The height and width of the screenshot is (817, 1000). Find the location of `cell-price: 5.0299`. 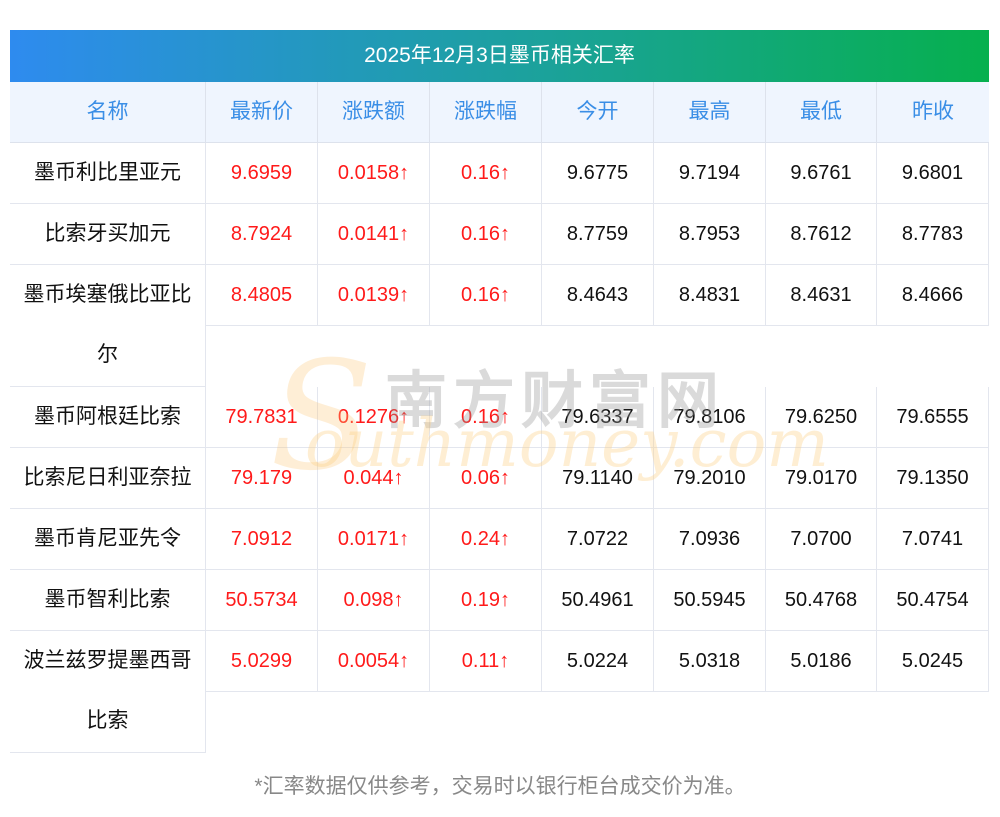

cell-price: 5.0299 is located at coordinates (262, 661).